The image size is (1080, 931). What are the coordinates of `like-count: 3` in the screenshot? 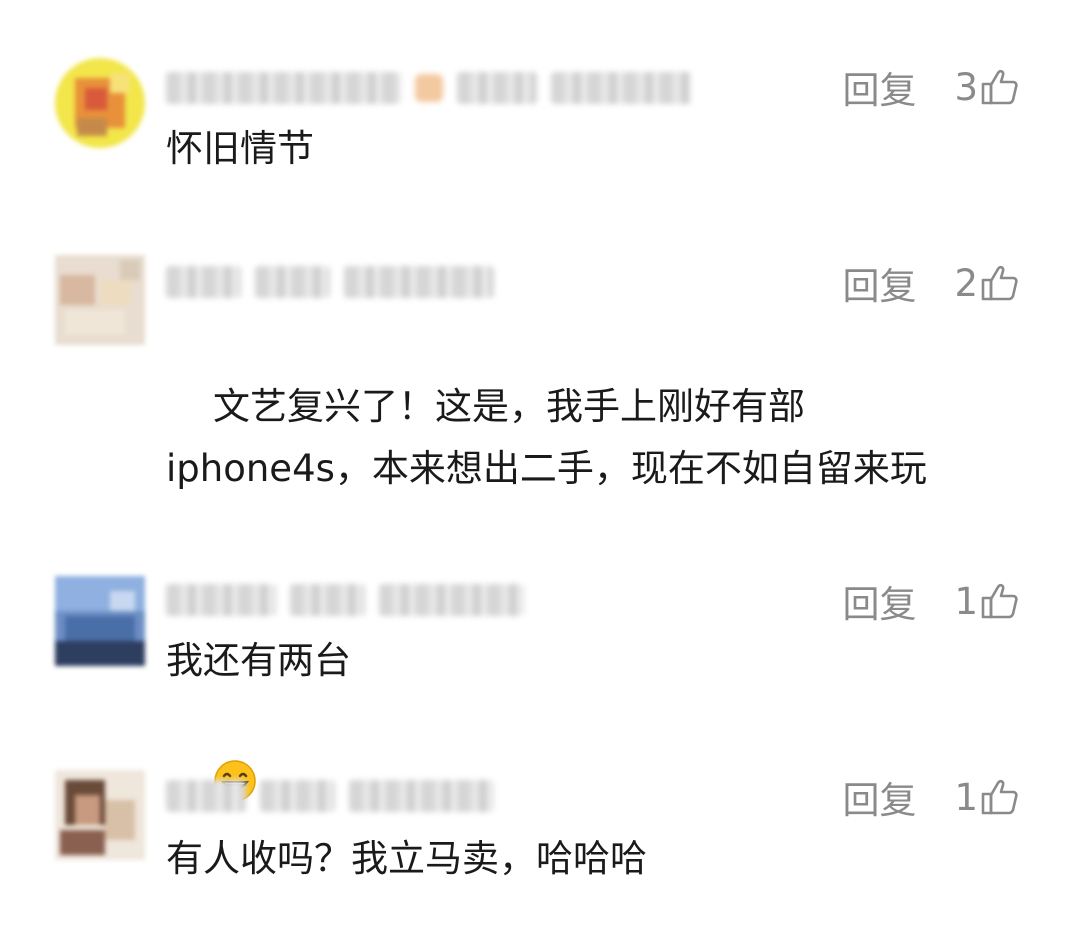 It's located at (966, 87).